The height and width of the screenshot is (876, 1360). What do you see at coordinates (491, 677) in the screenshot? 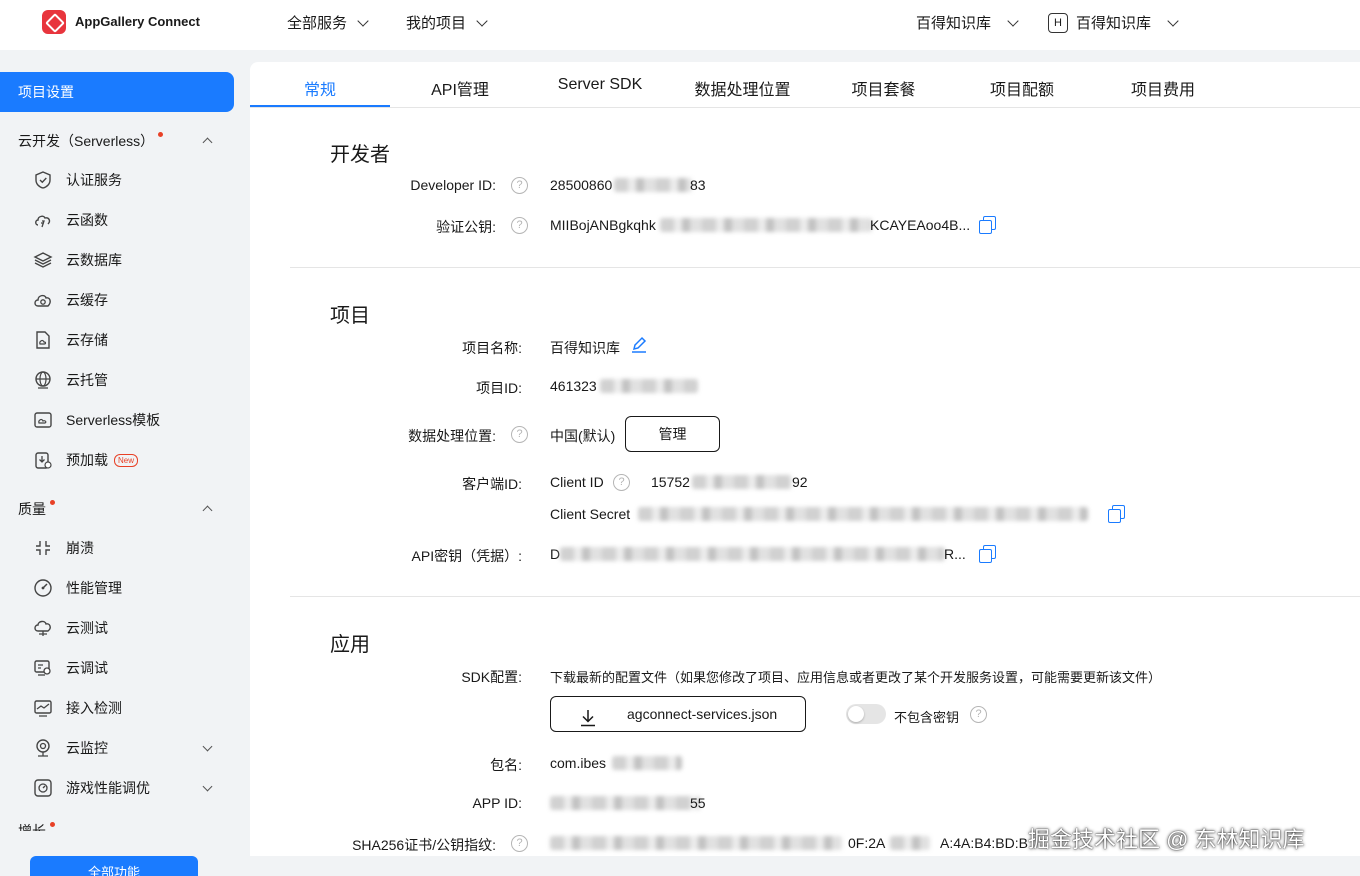
I see `sdk-config-label: SDK配置:` at bounding box center [491, 677].